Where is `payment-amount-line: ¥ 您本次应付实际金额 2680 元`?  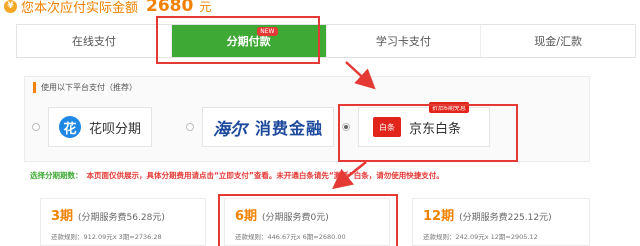 payment-amount-line: ¥ 您本次应付实际金额 2680 元 is located at coordinates (107, 8).